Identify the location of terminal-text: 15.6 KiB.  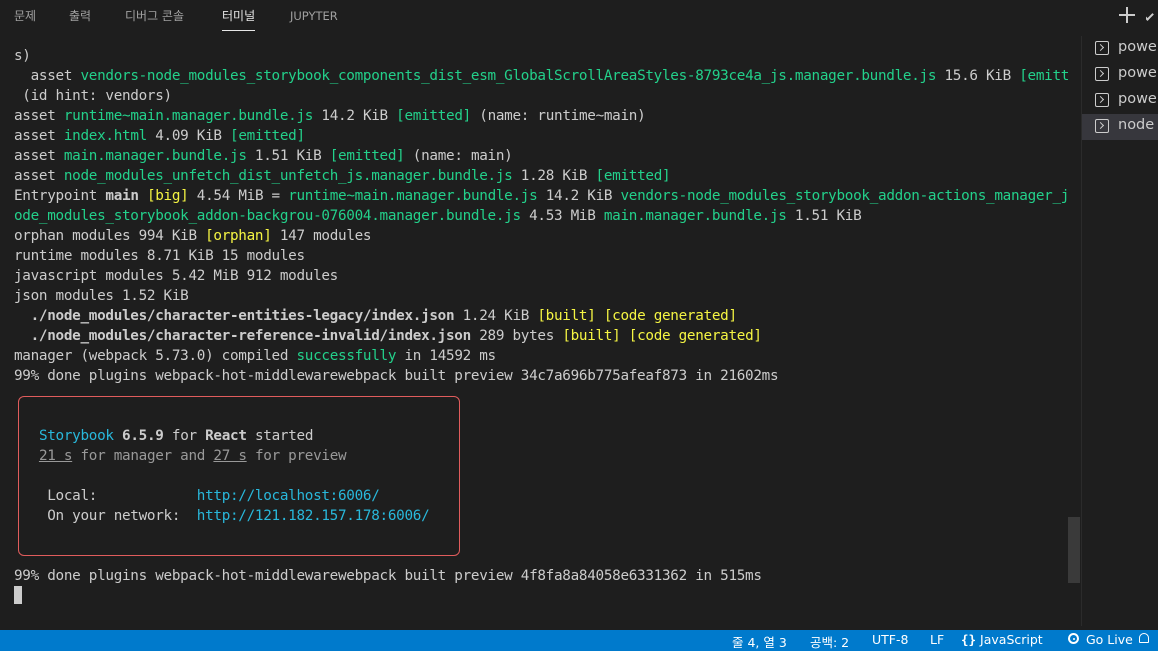
(978, 76).